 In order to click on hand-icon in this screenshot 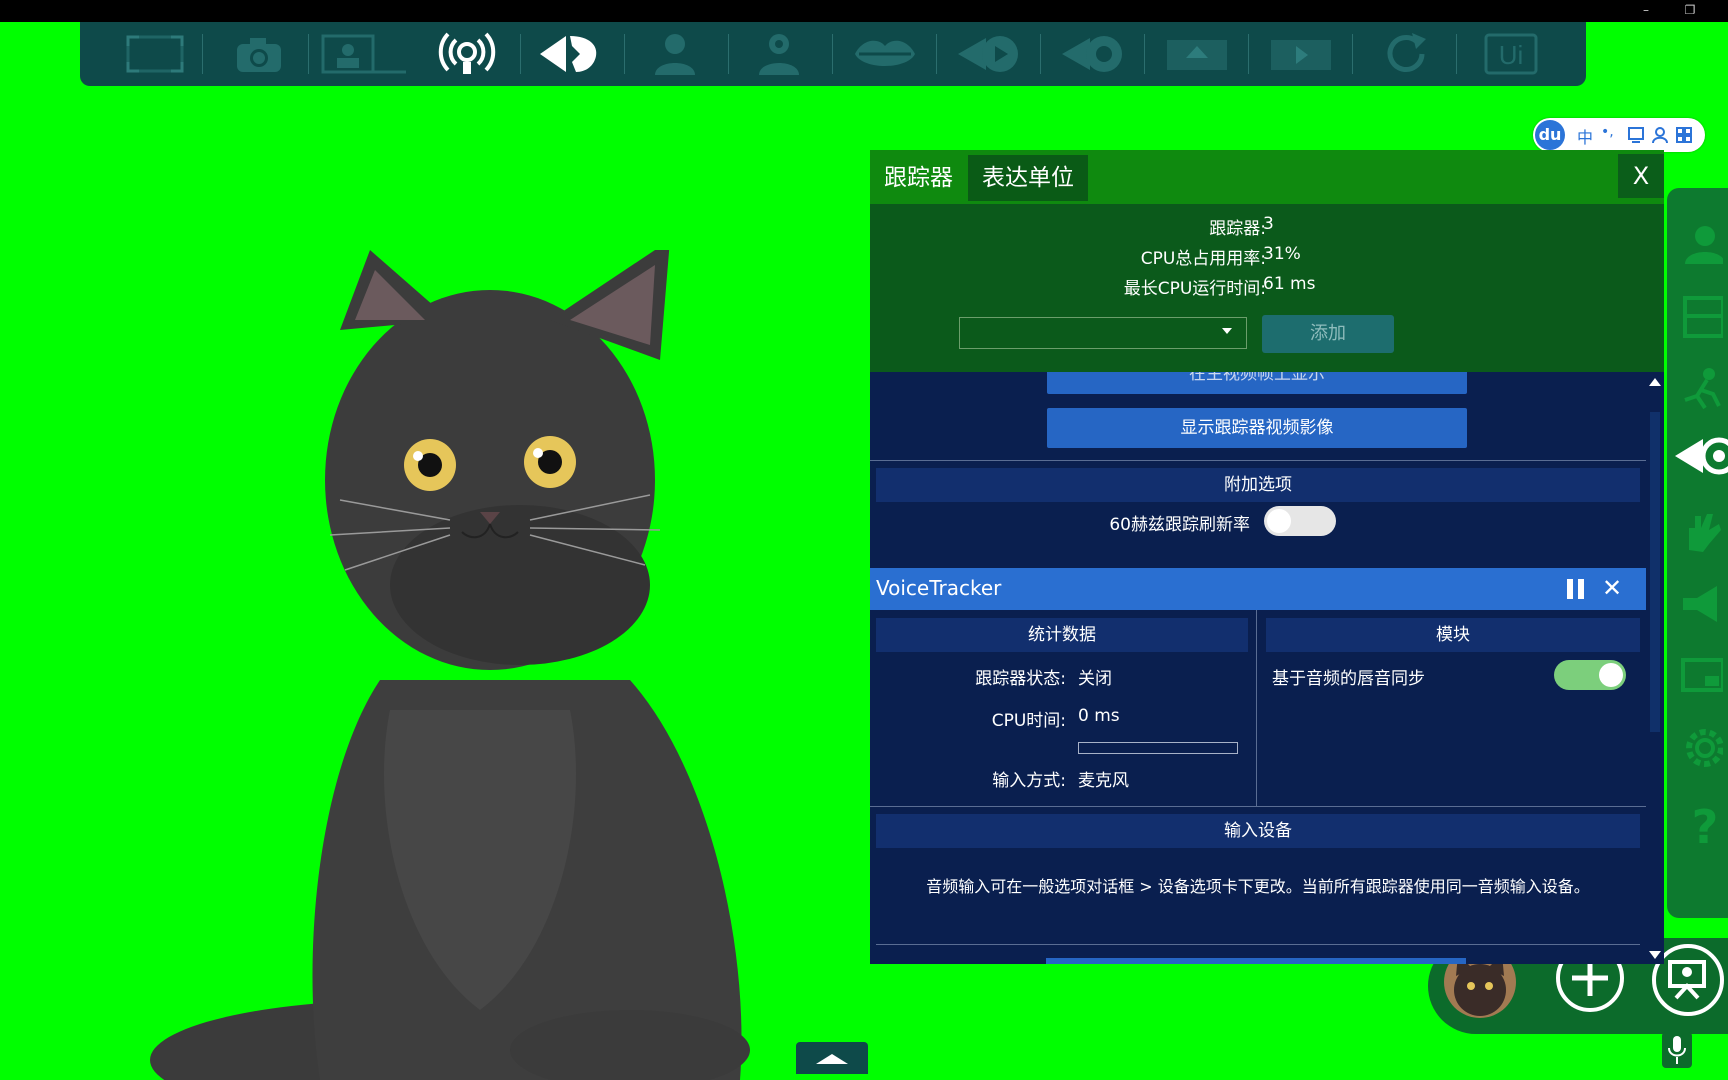, I will do `click(1700, 532)`.